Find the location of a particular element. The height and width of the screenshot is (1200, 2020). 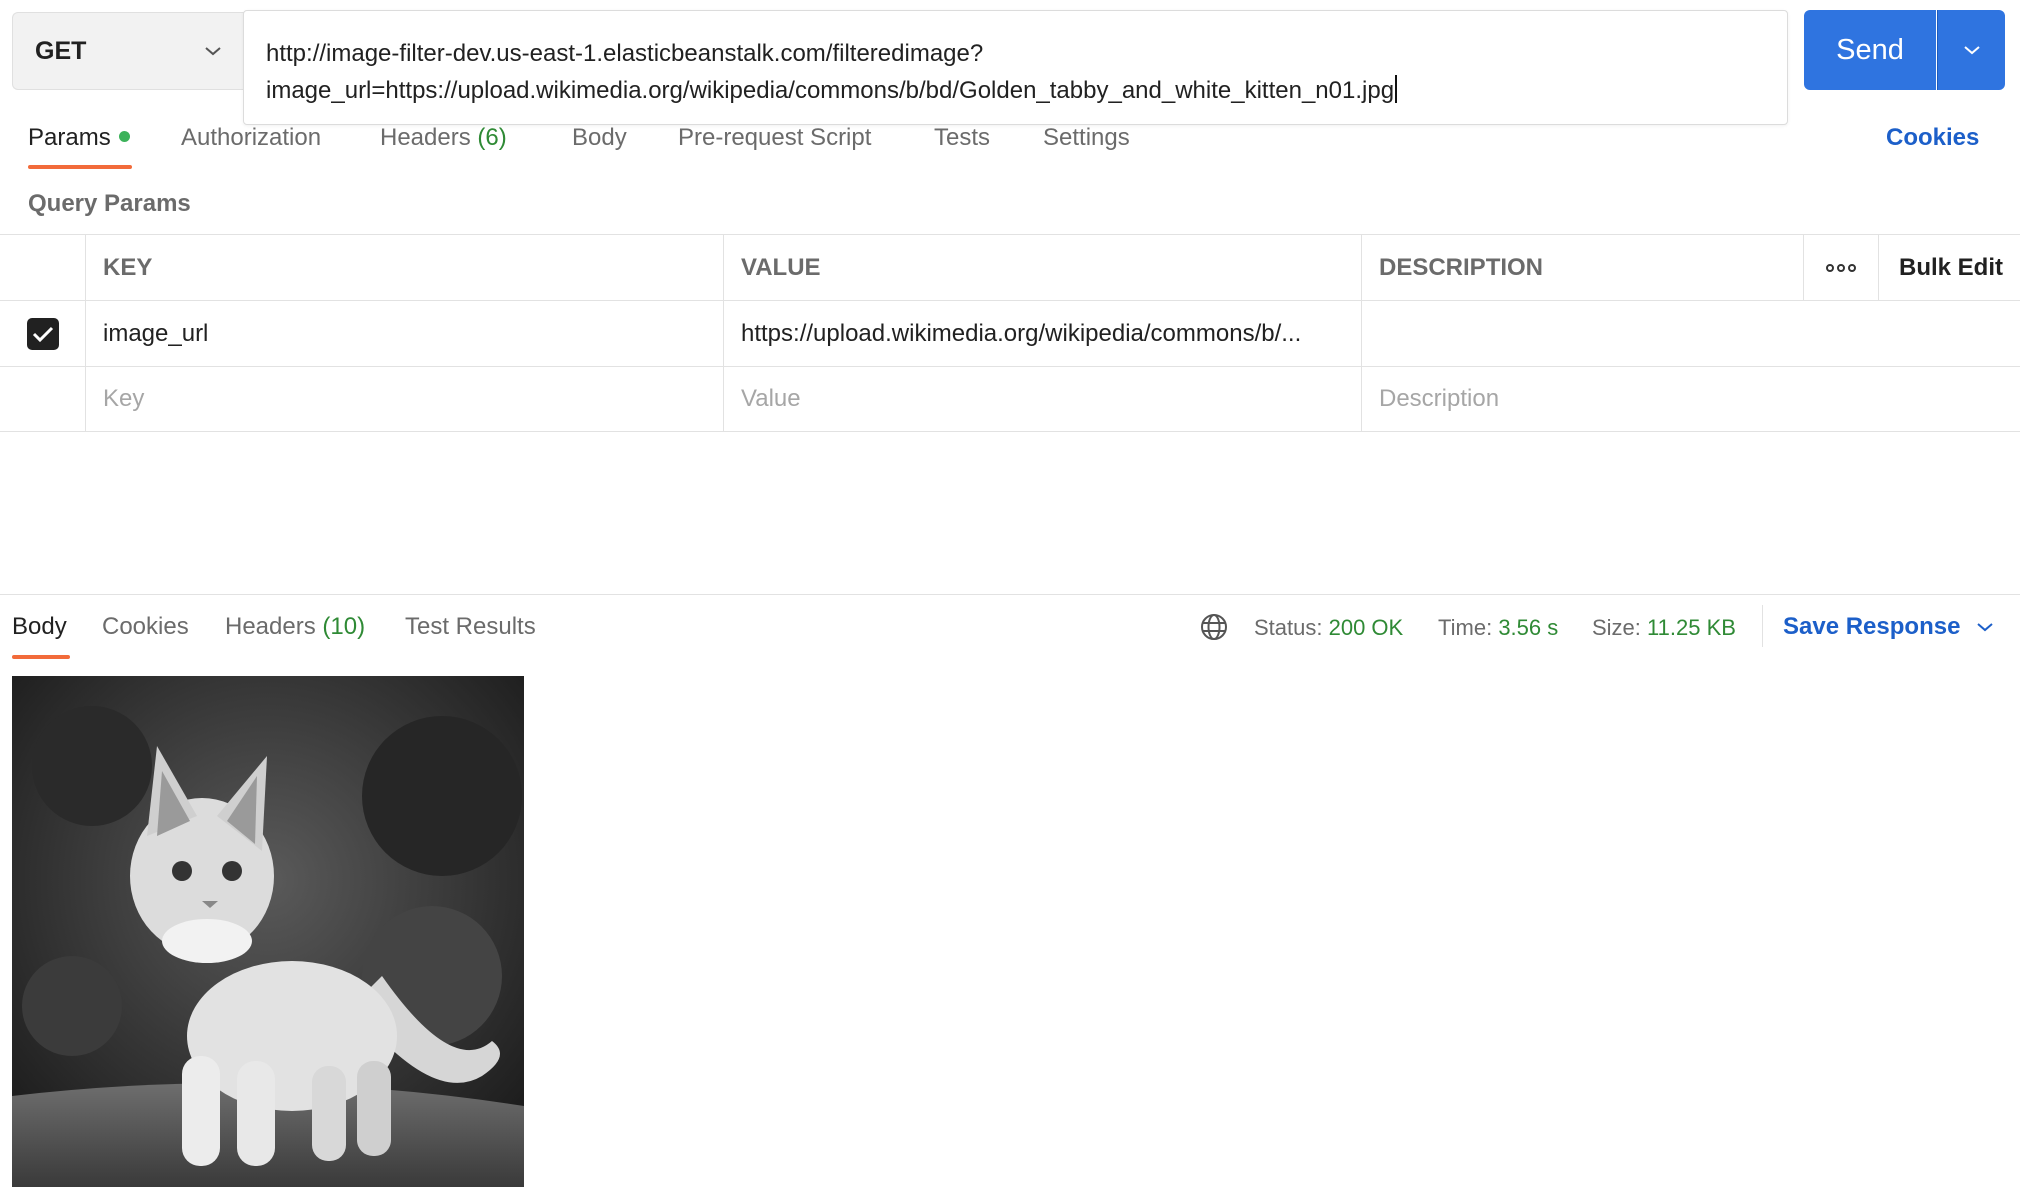

tab-headers-label: Headers is located at coordinates (425, 137).